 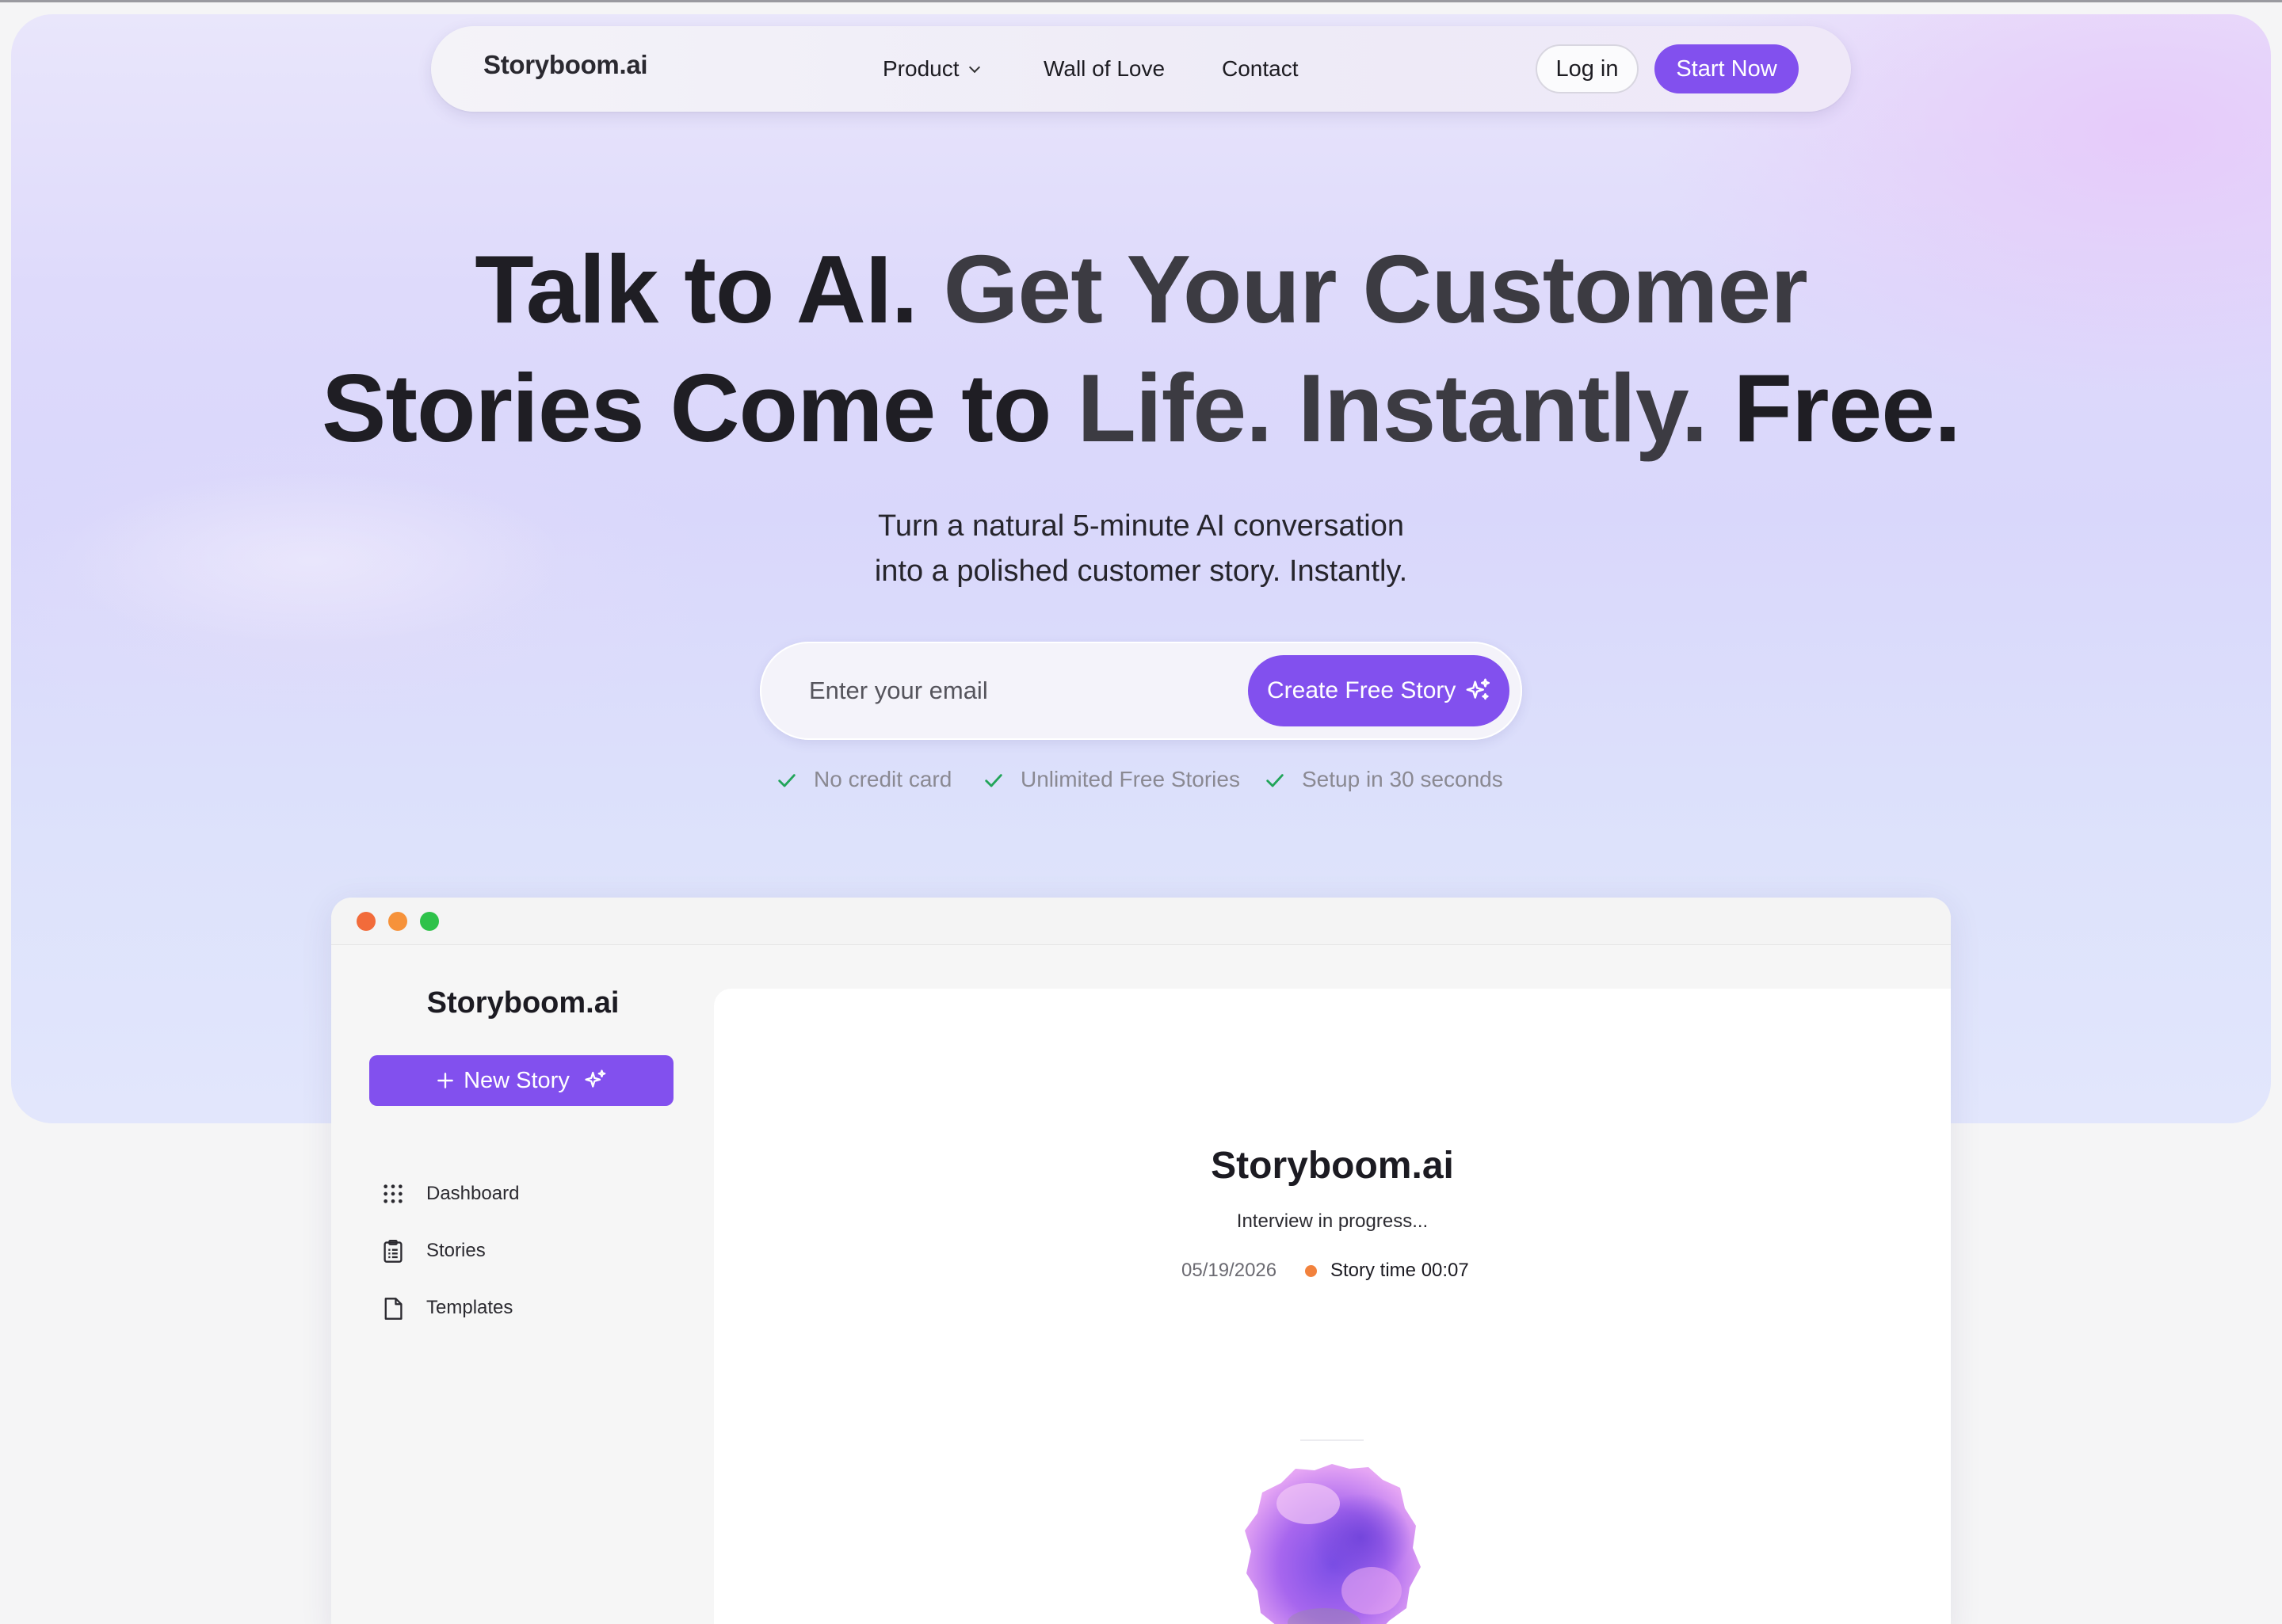 I want to click on window-titlebar, so click(x=1141, y=922).